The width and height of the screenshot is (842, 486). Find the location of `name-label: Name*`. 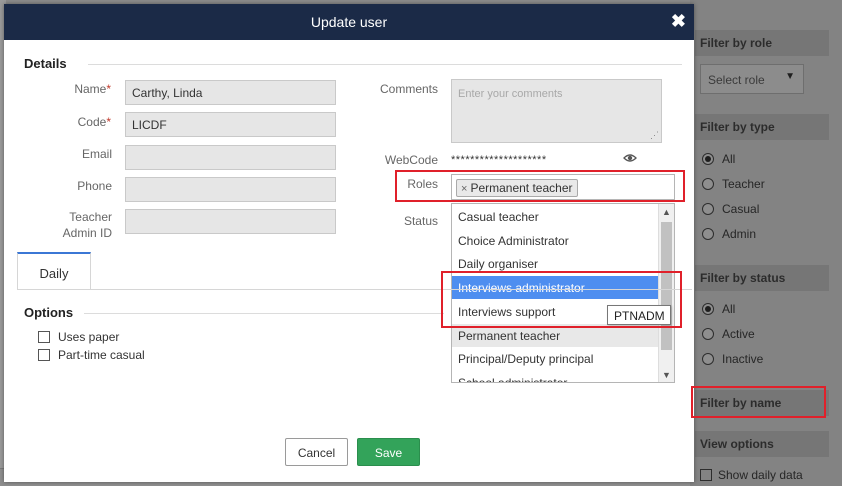

name-label: Name* is located at coordinates (92, 89).